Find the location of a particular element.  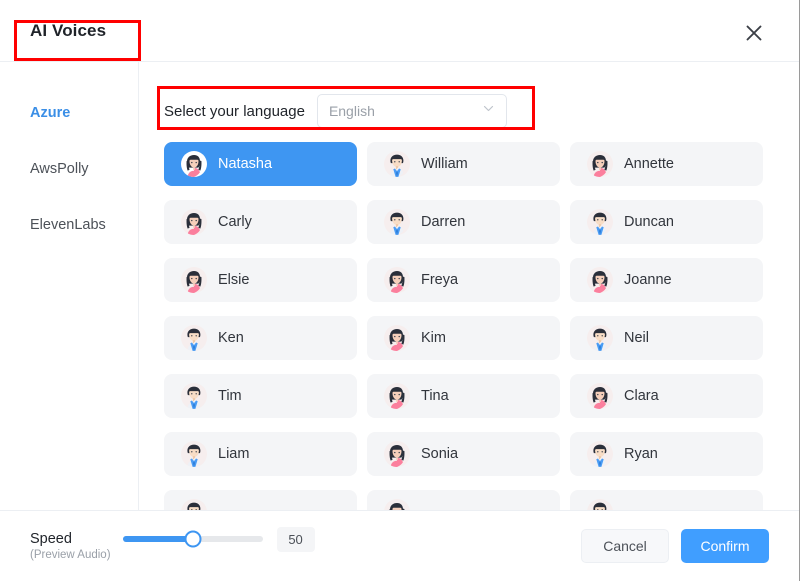

sidebar-item-label: Azure is located at coordinates (50, 113).